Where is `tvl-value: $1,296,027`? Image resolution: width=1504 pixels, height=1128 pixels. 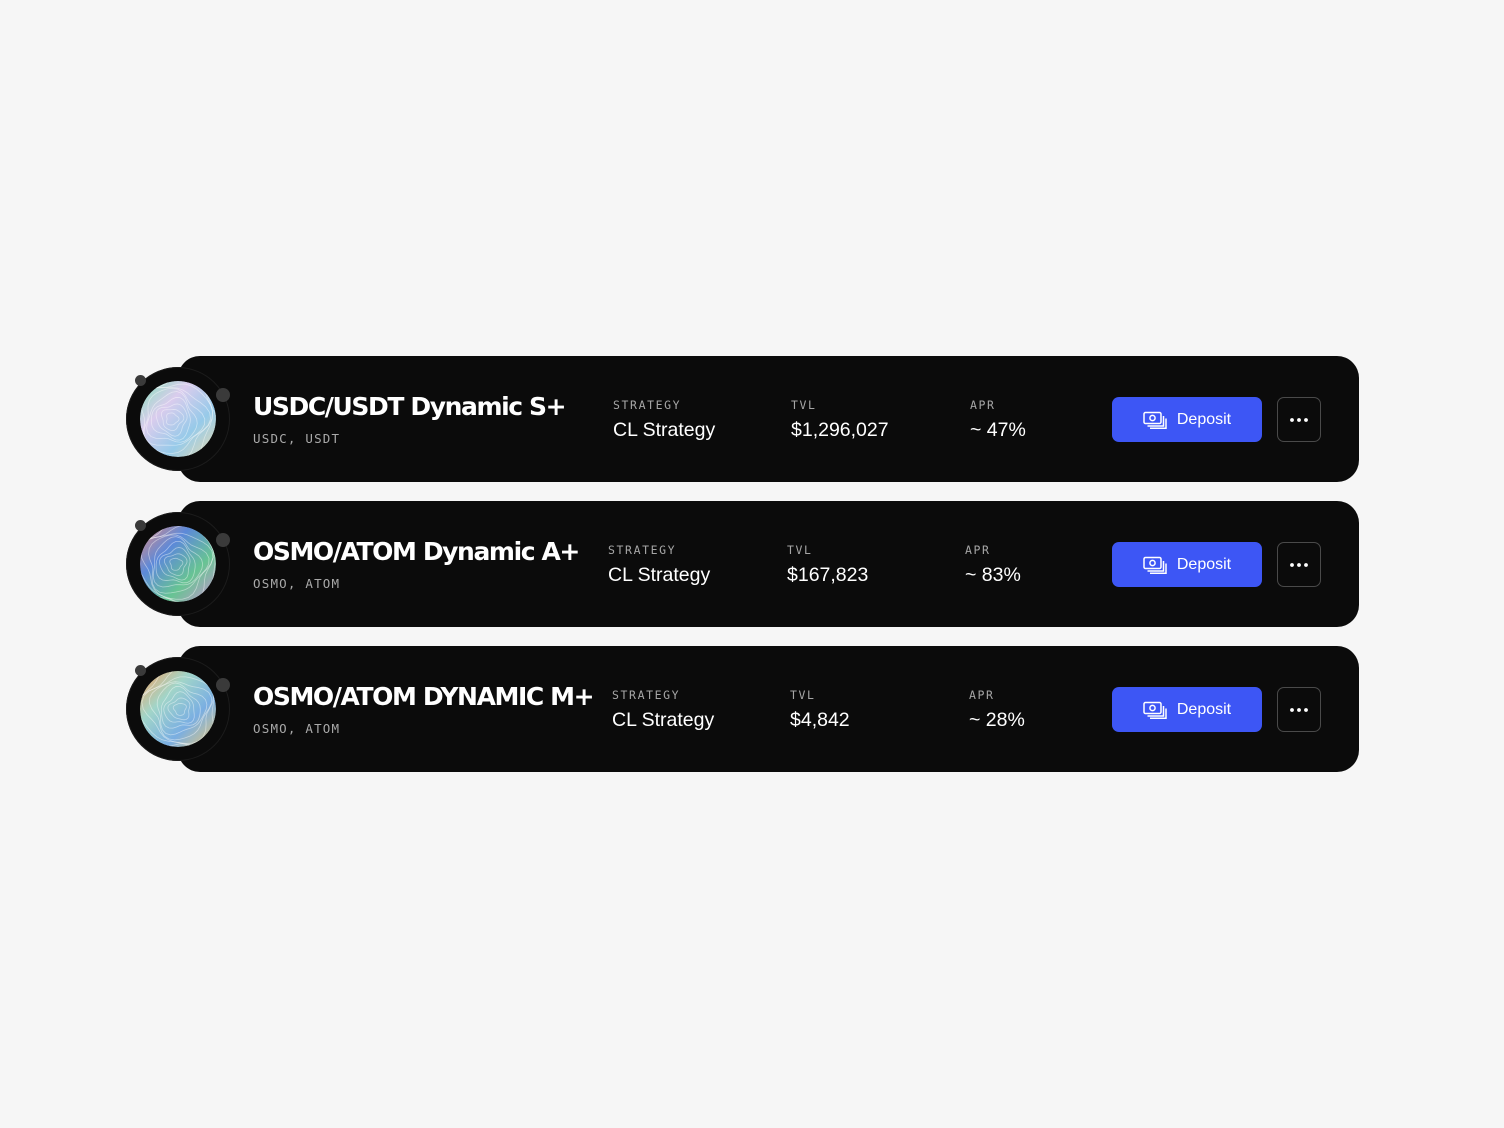
tvl-value: $1,296,027 is located at coordinates (840, 430).